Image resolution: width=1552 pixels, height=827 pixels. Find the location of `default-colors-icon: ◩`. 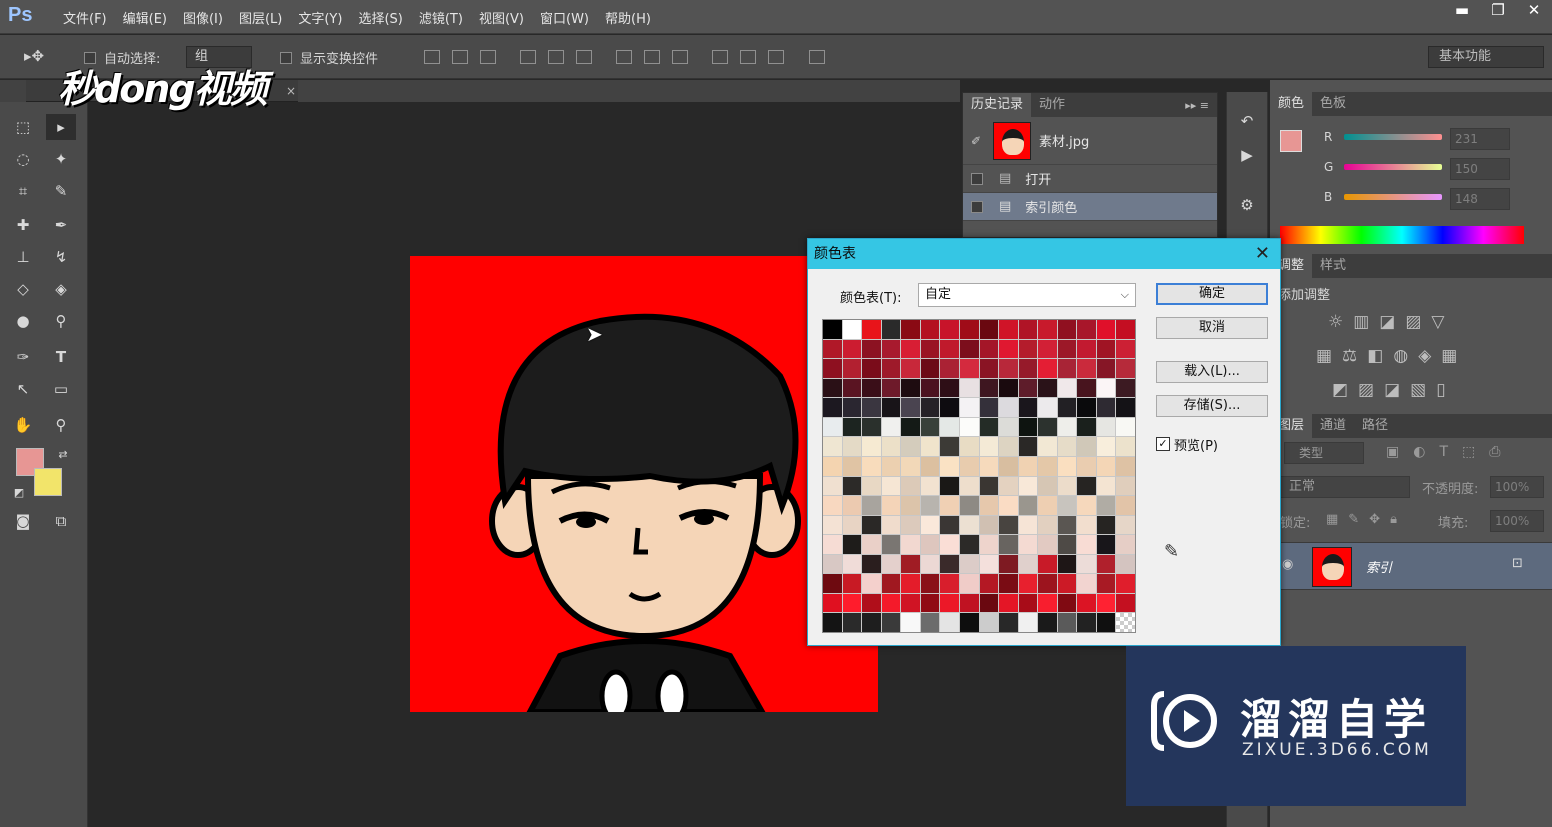

default-colors-icon: ◩ is located at coordinates (19, 493).